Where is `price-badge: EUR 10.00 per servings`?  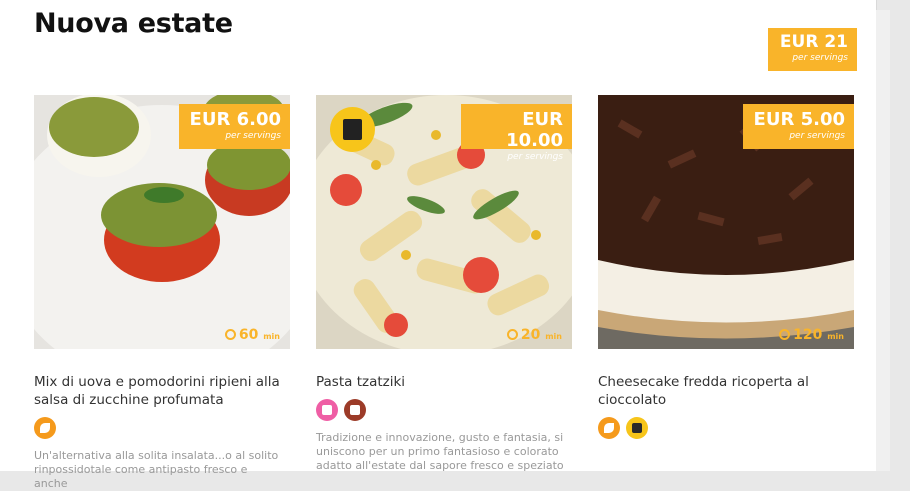 price-badge: EUR 10.00 per servings is located at coordinates (516, 133).